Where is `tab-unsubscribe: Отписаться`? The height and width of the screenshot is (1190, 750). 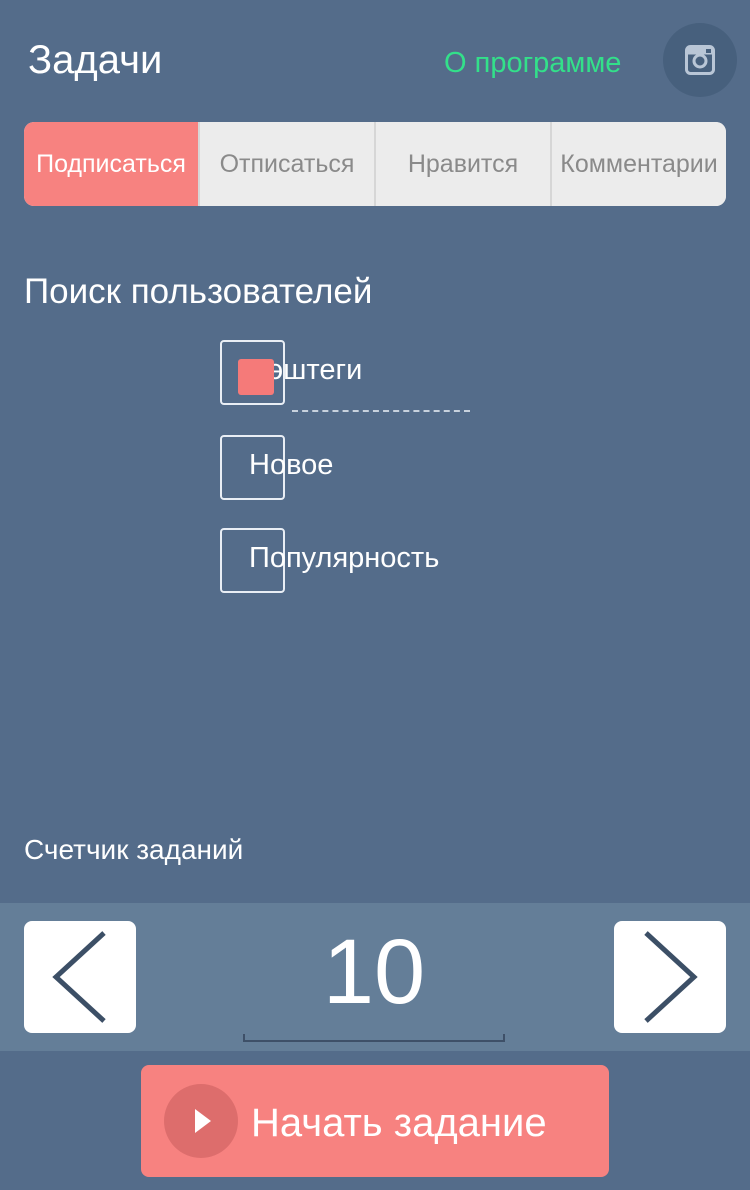
tab-unsubscribe: Отписаться is located at coordinates (286, 164).